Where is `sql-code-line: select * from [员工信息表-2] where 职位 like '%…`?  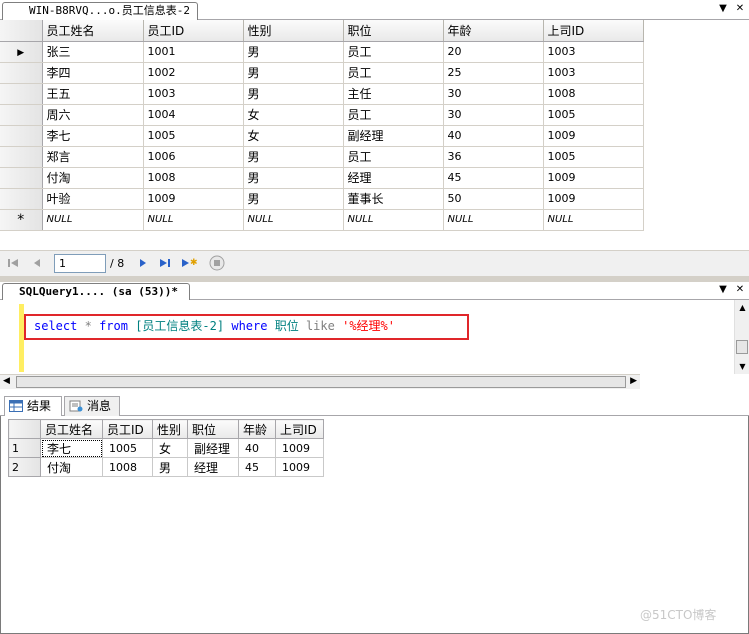
sql-code-line: select * from [员工信息表-2] where 职位 like '%… is located at coordinates (214, 325).